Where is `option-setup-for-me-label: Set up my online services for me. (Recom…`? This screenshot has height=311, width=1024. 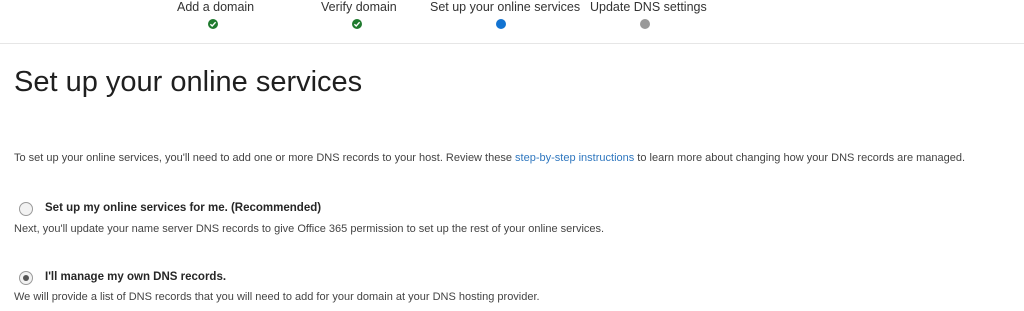
option-setup-for-me-label: Set up my online services for me. (Recom… is located at coordinates (183, 208).